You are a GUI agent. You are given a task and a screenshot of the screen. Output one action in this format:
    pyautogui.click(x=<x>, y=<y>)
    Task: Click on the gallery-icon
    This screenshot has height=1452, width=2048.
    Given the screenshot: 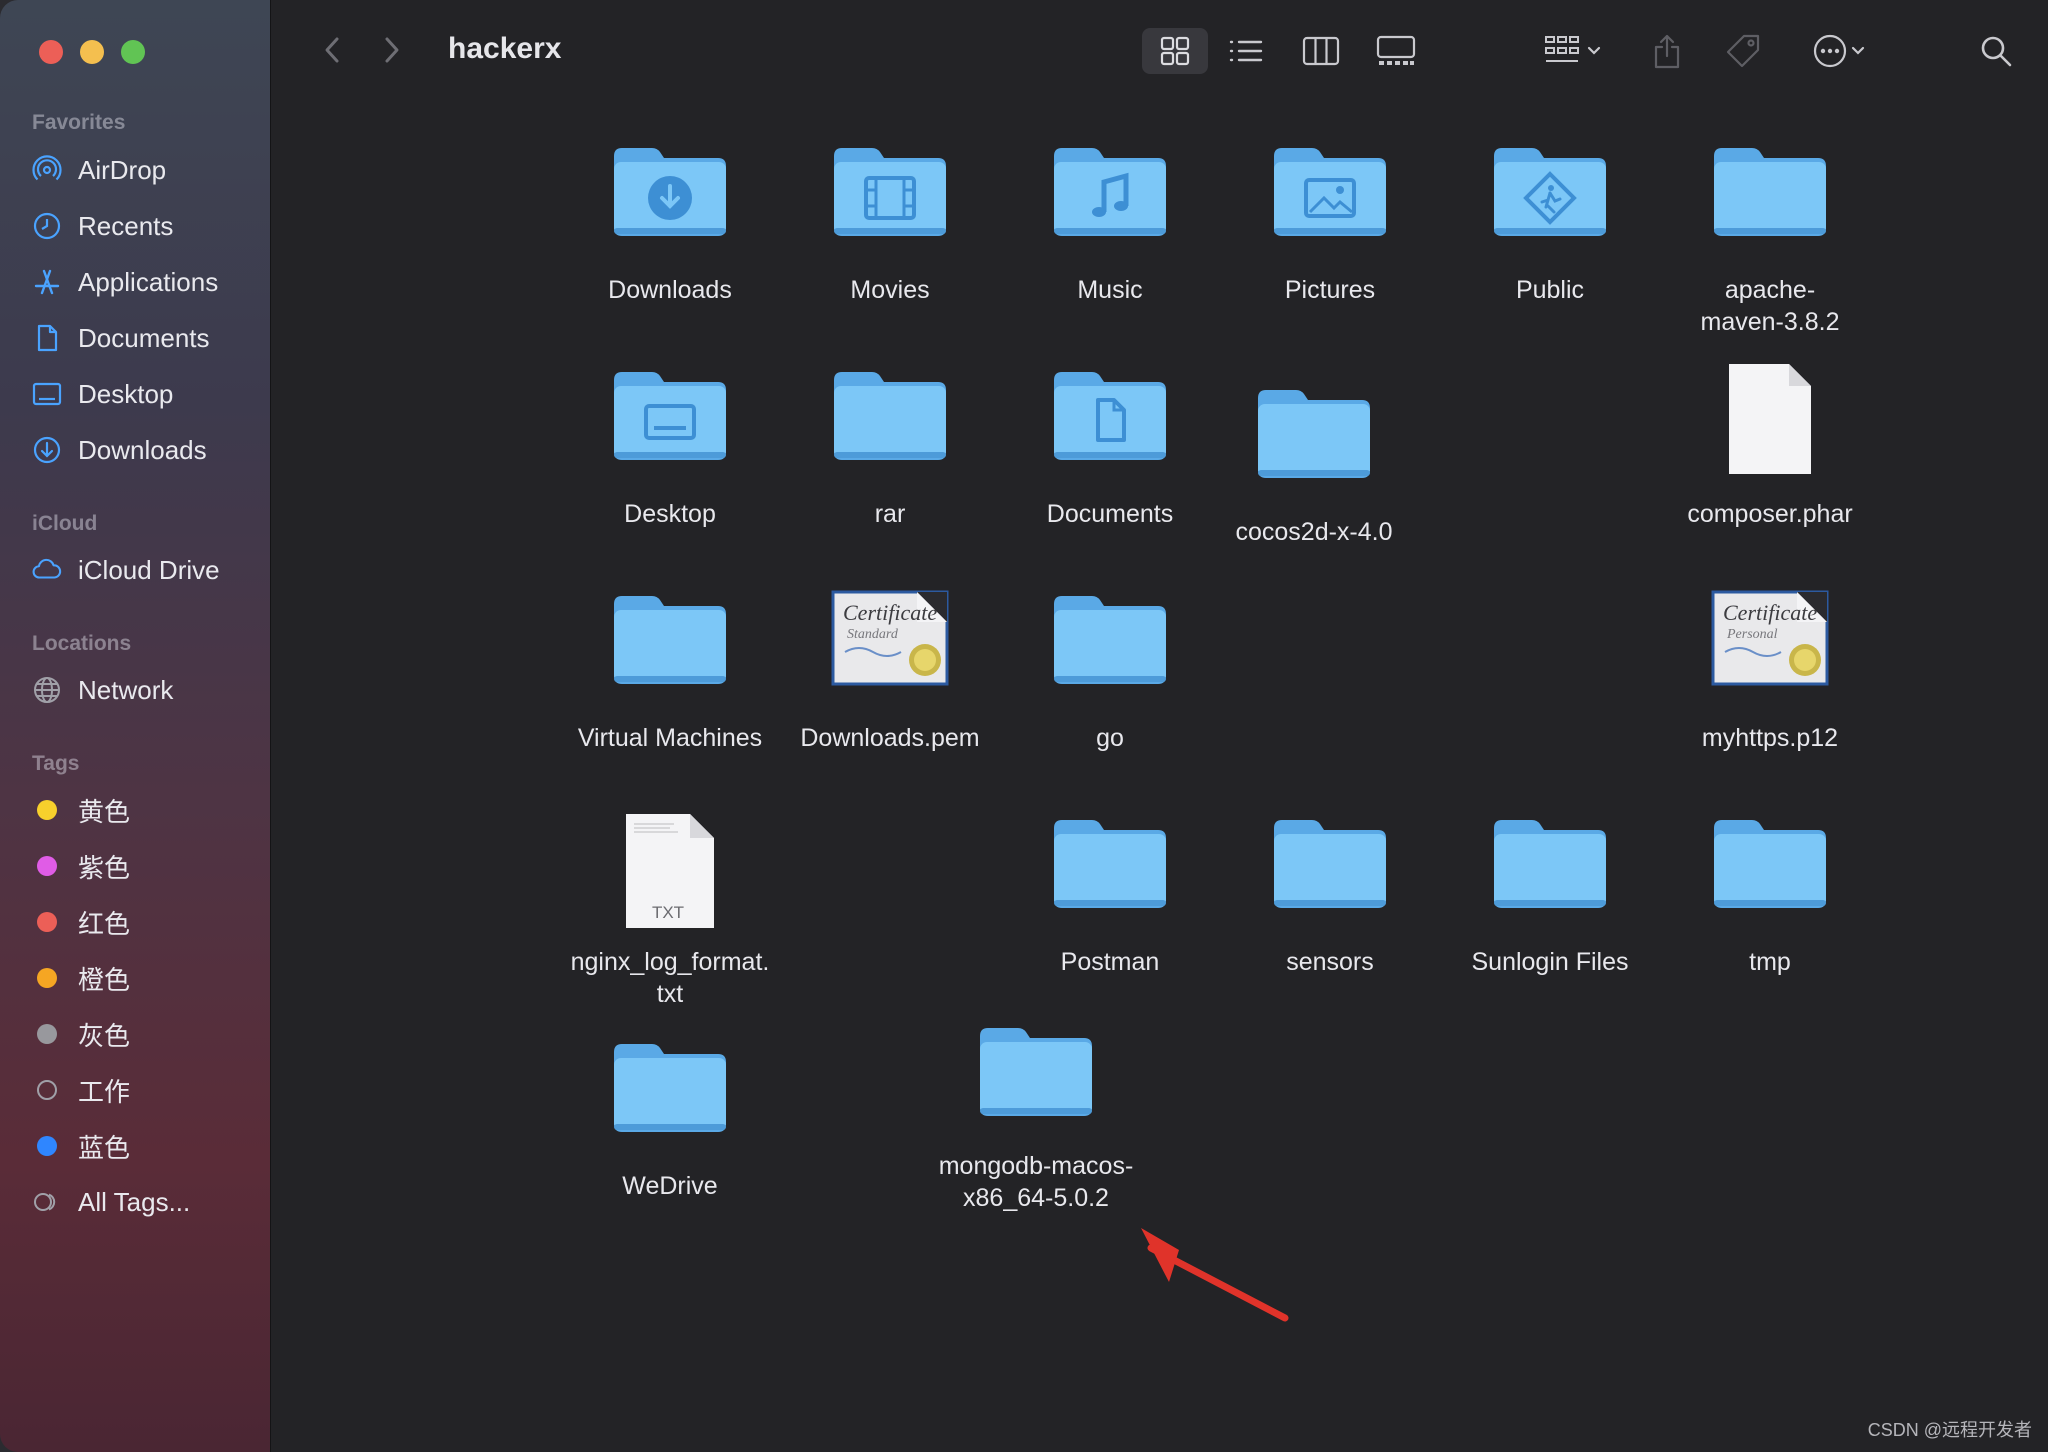 What is the action you would take?
    pyautogui.click(x=1396, y=50)
    